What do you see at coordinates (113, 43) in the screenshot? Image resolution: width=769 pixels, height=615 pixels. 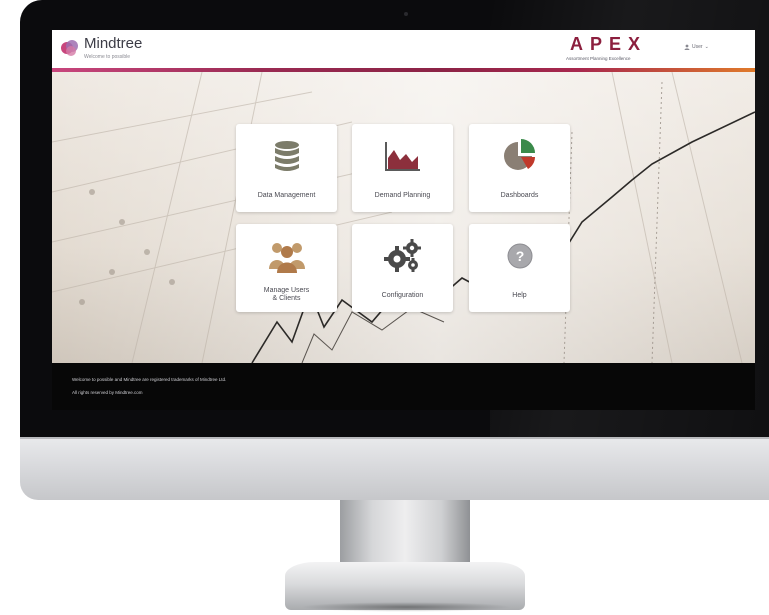 I see `brand-name: Mindtree` at bounding box center [113, 43].